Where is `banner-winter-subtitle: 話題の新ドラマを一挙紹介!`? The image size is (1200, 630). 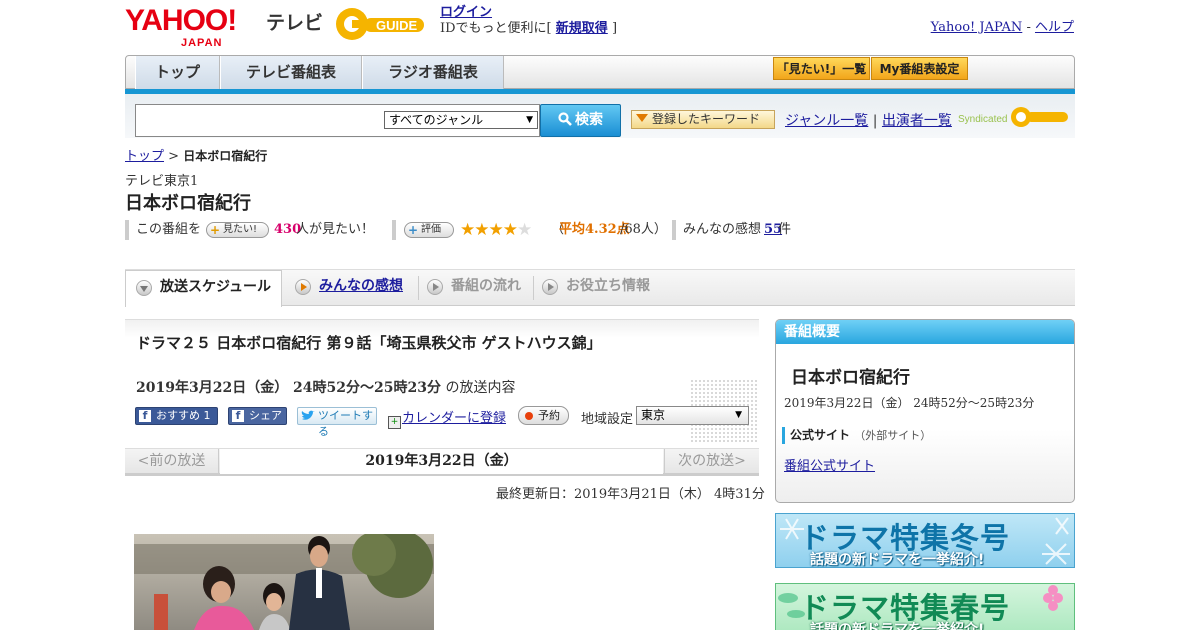 banner-winter-subtitle: 話題の新ドラマを一挙紹介! is located at coordinates (897, 560).